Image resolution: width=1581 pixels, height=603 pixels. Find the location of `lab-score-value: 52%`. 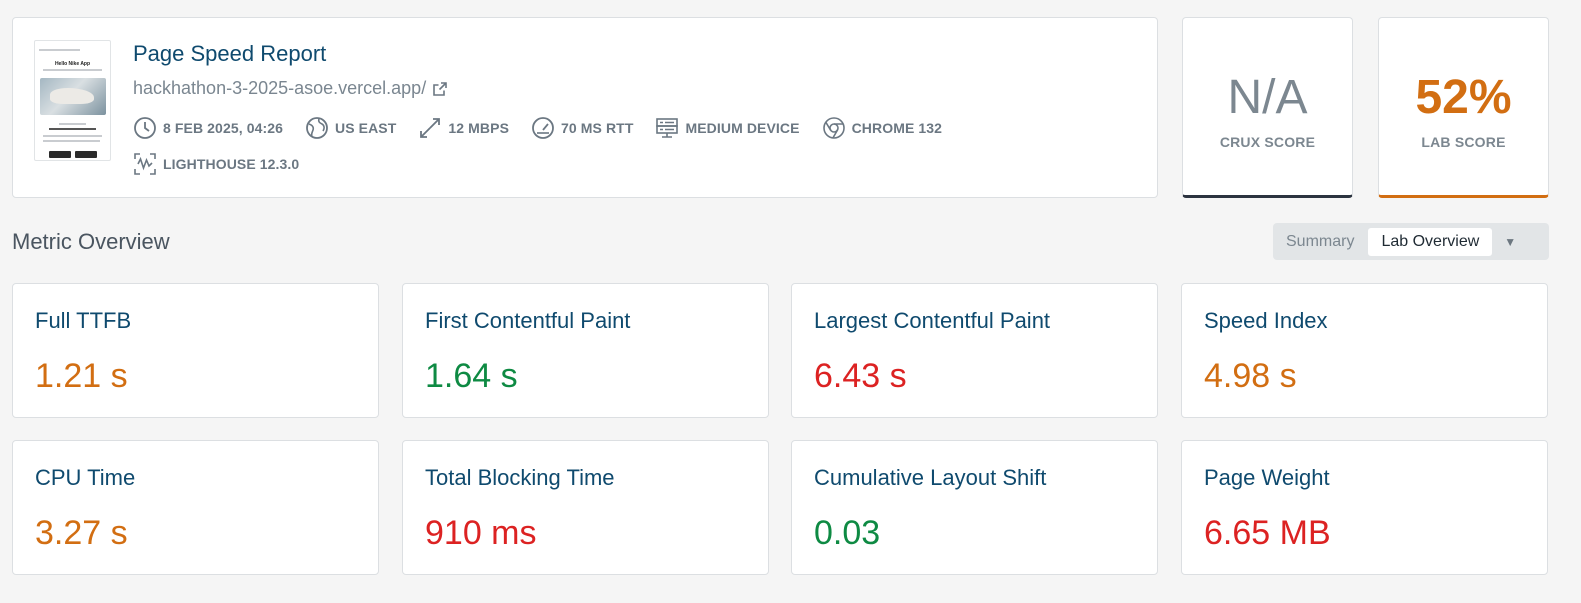

lab-score-value: 52% is located at coordinates (1463, 97).